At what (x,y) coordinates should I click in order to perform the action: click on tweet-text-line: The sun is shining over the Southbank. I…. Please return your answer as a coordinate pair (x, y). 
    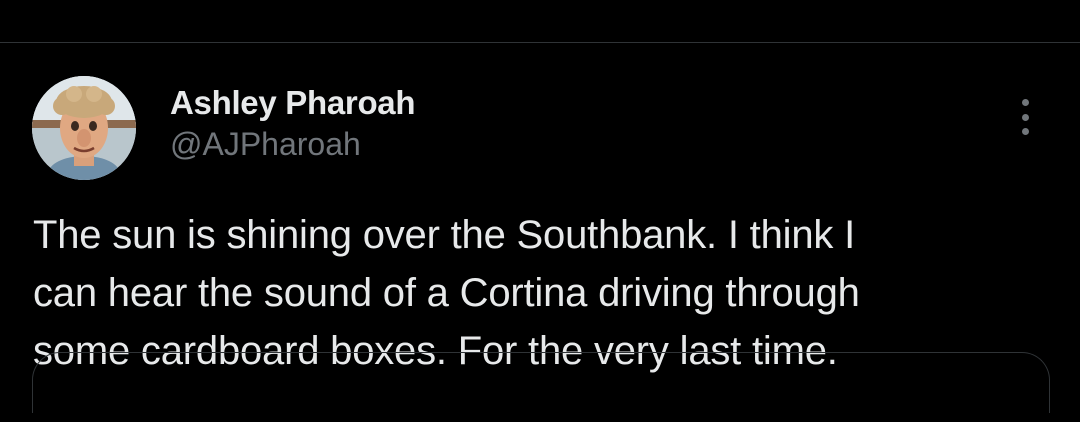
    Looking at the image, I should click on (444, 235).